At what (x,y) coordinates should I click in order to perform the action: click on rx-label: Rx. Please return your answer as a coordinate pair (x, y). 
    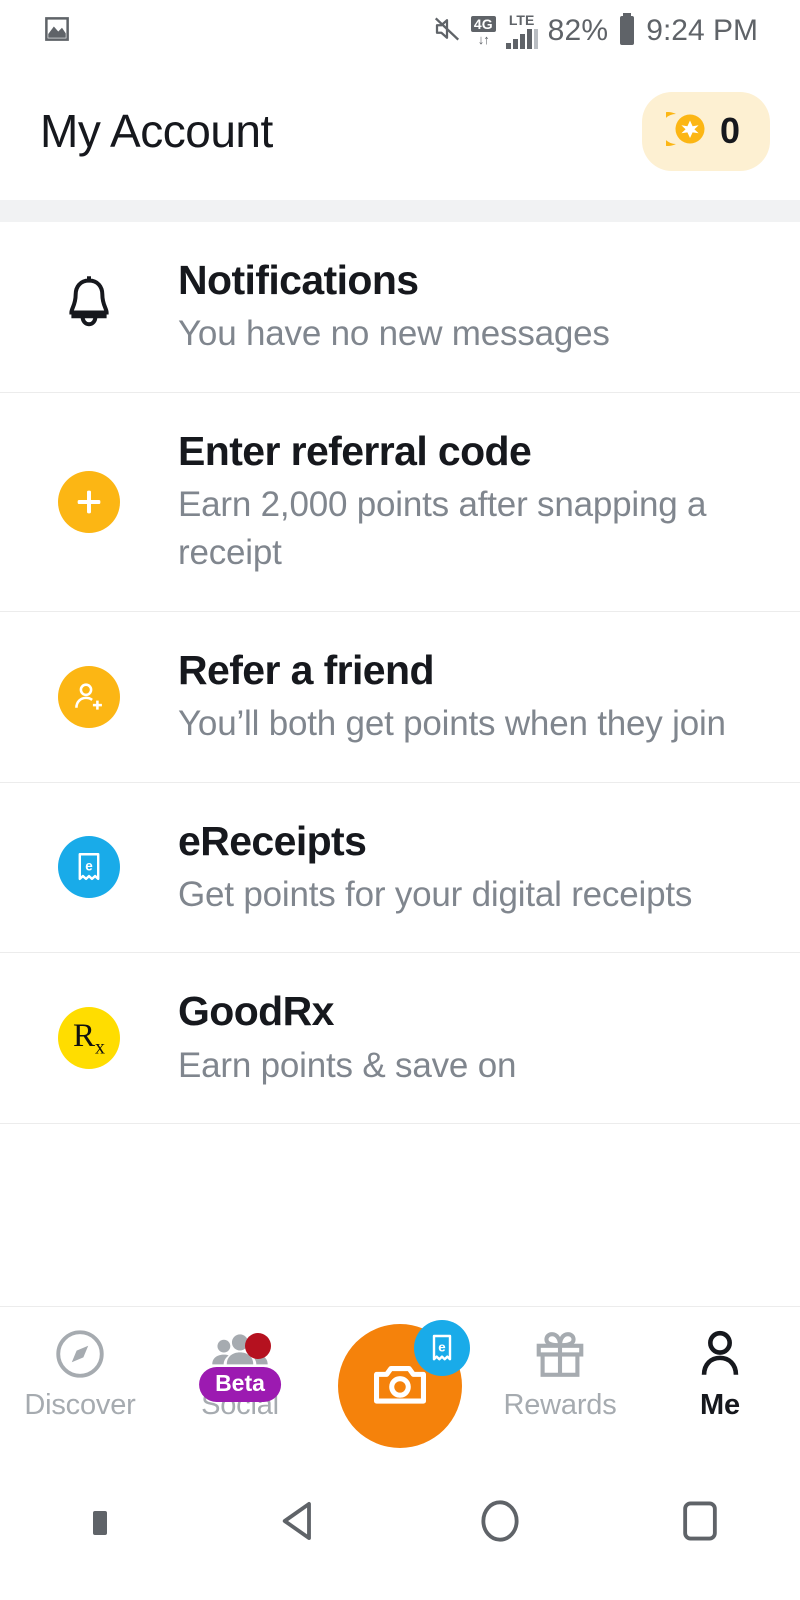
    Looking at the image, I should click on (88, 1038).